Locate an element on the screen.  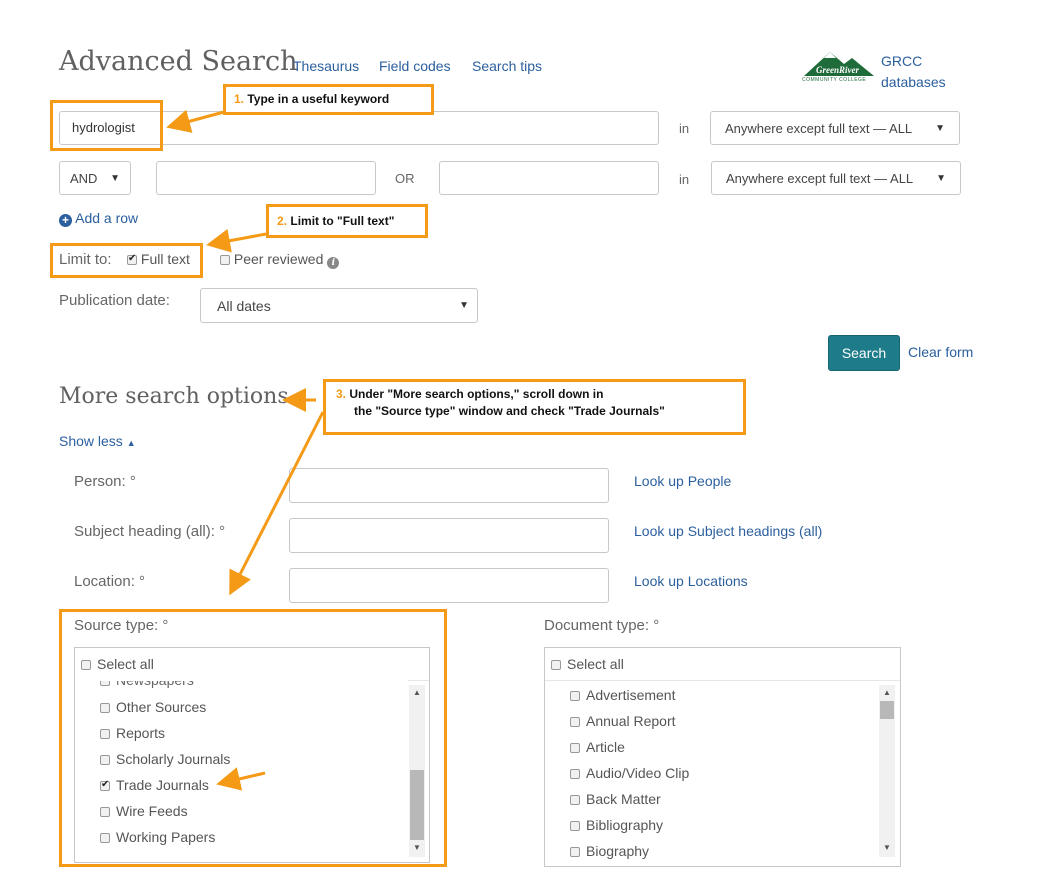
annotation-arrows is located at coordinates (245, 450).